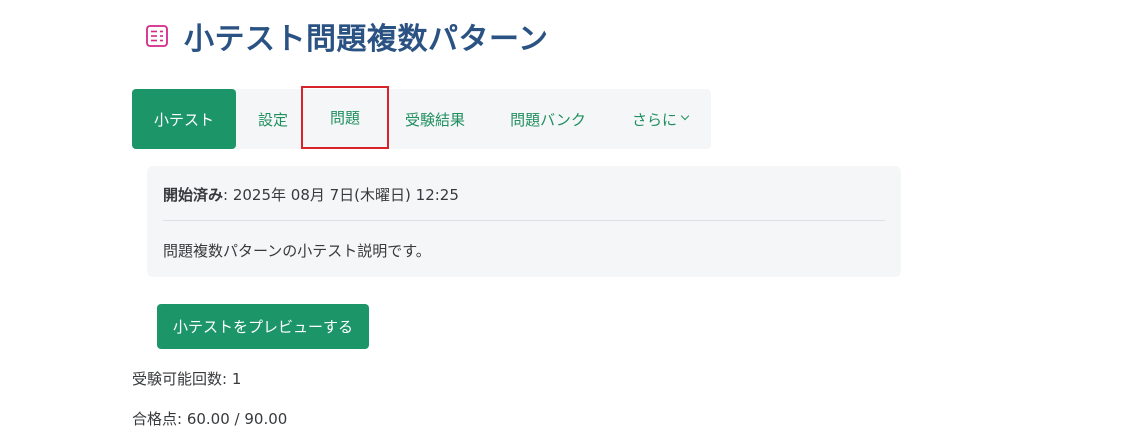 This screenshot has width=1136, height=441. What do you see at coordinates (193, 195) in the screenshot?
I see `opened-label: 開始済み` at bounding box center [193, 195].